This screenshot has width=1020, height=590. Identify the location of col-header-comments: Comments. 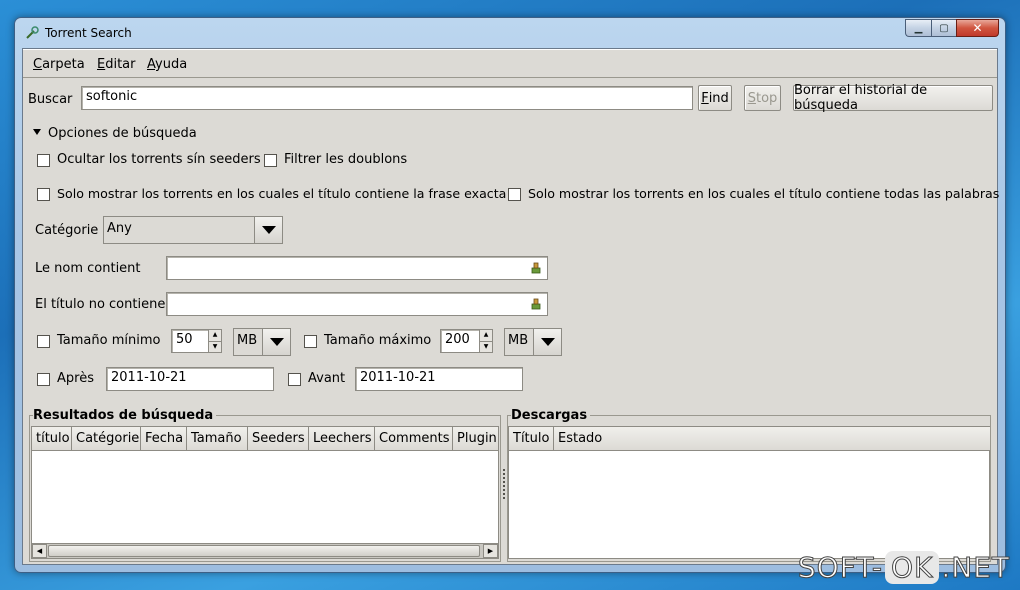
(414, 439).